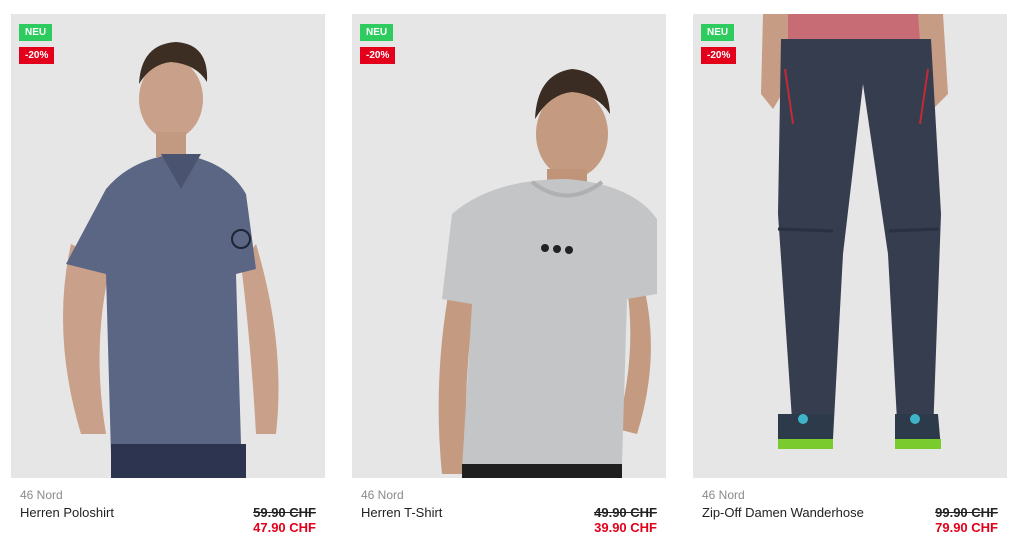 The height and width of the screenshot is (544, 1024). What do you see at coordinates (625, 527) in the screenshot?
I see `price-sale: 39.90 CHF` at bounding box center [625, 527].